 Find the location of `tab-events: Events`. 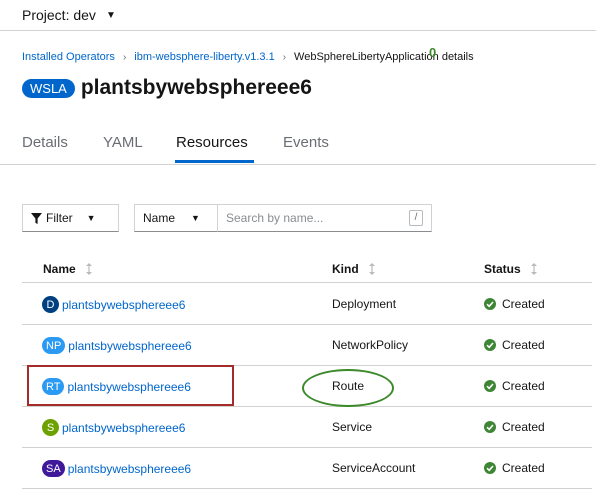

tab-events: Events is located at coordinates (306, 142).